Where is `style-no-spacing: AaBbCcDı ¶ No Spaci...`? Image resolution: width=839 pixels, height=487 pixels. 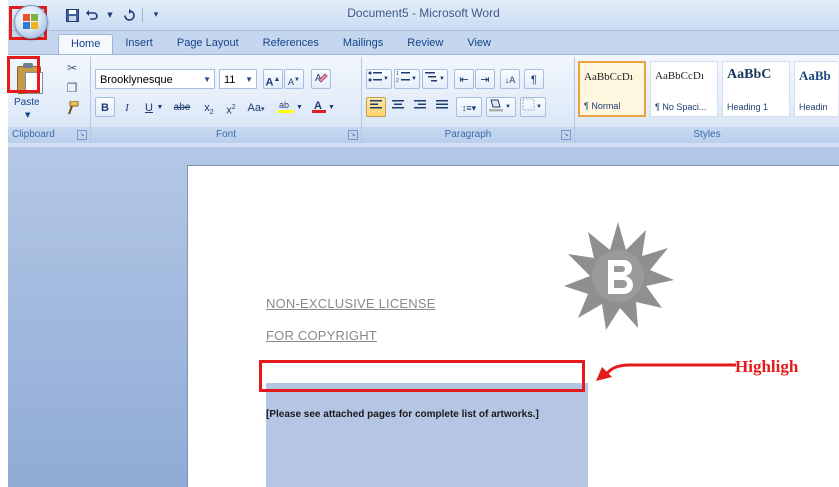 style-no-spacing: AaBbCcDı ¶ No Spaci... is located at coordinates (684, 89).